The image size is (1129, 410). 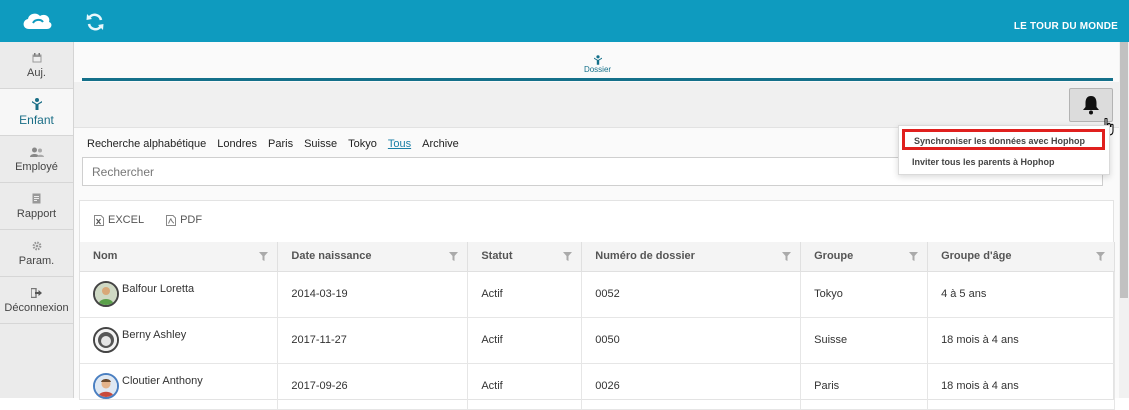 I want to click on column-header-groupe-age: Groupe d'âge, so click(x=1021, y=257).